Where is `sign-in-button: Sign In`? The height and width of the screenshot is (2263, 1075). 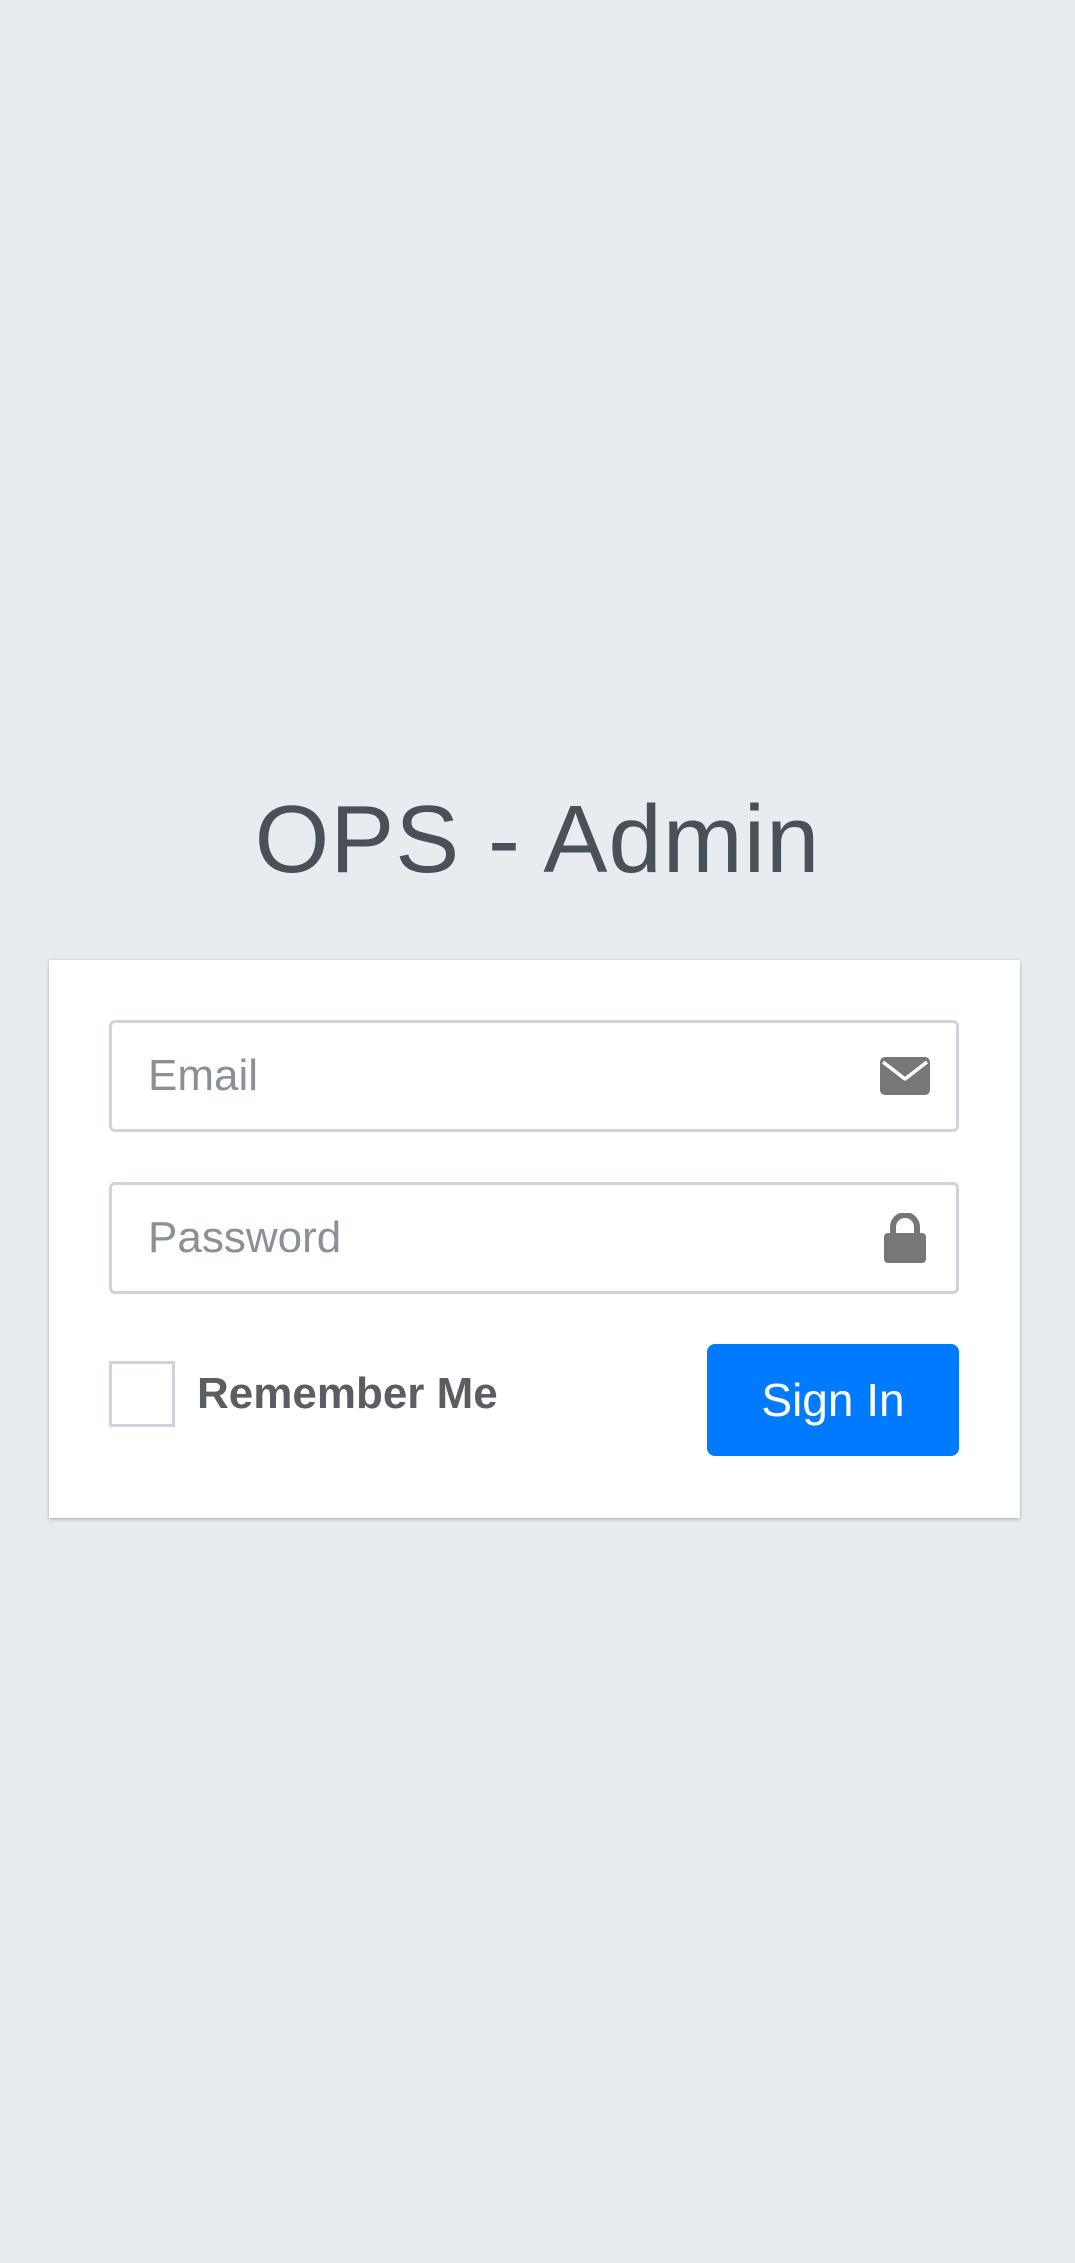
sign-in-button: Sign In is located at coordinates (833, 1400).